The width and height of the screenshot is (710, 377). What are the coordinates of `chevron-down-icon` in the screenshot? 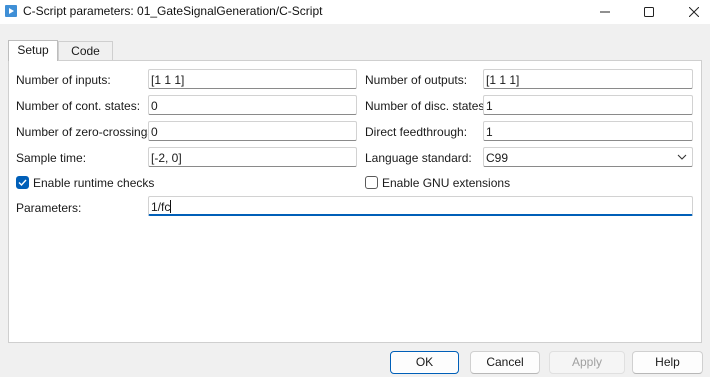 It's located at (682, 157).